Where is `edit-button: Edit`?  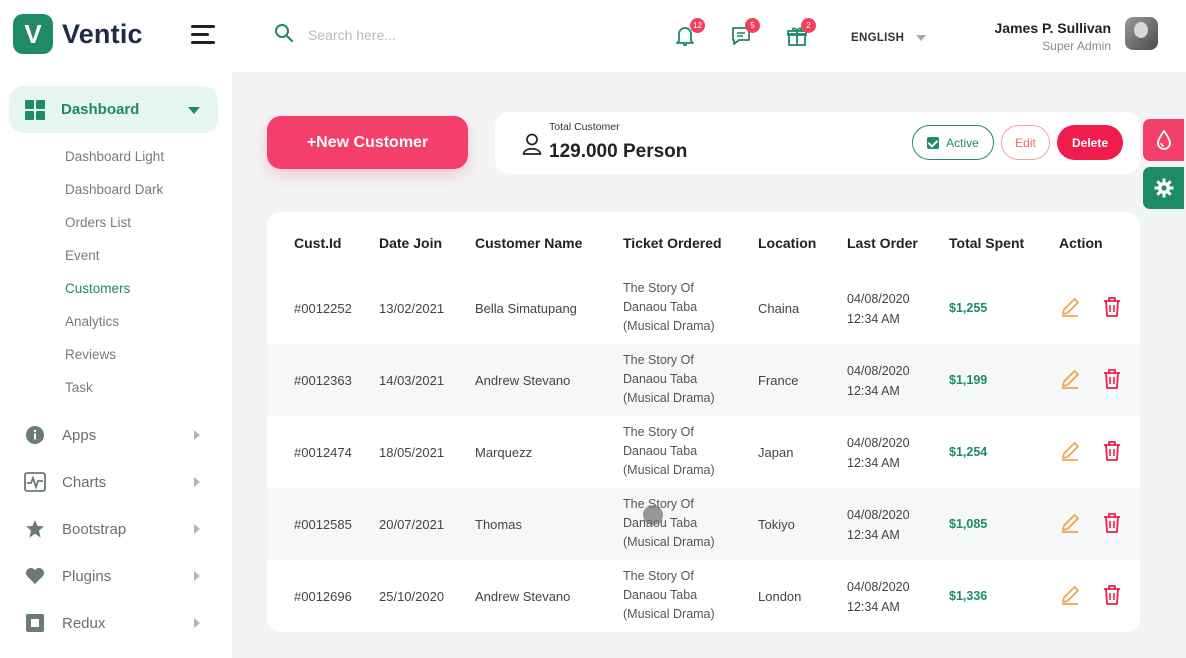 edit-button: Edit is located at coordinates (1025, 142).